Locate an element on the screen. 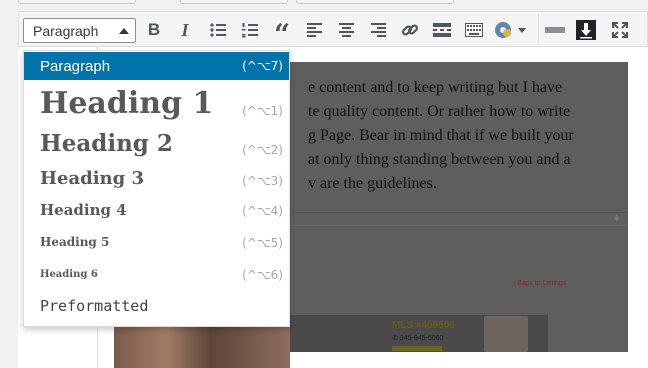 The image size is (648, 368). read-more-button is located at coordinates (442, 30).